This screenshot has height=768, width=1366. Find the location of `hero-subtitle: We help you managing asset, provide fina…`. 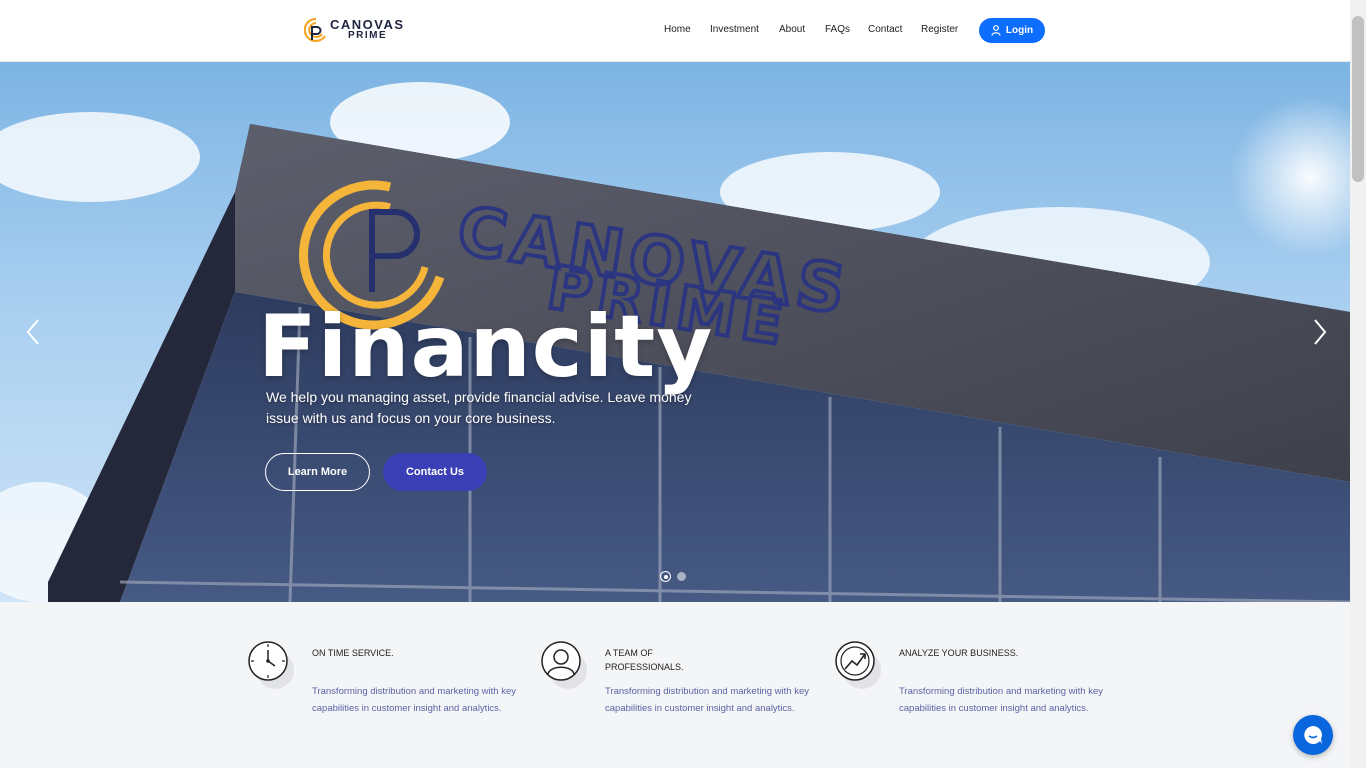

hero-subtitle: We help you managing asset, provide fina… is located at coordinates (479, 407).